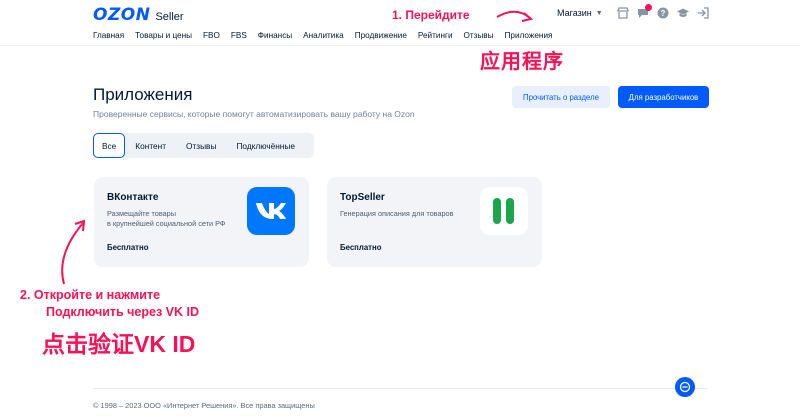  Describe the element at coordinates (108, 35) in the screenshot. I see `nav-item-home: Главная` at that location.